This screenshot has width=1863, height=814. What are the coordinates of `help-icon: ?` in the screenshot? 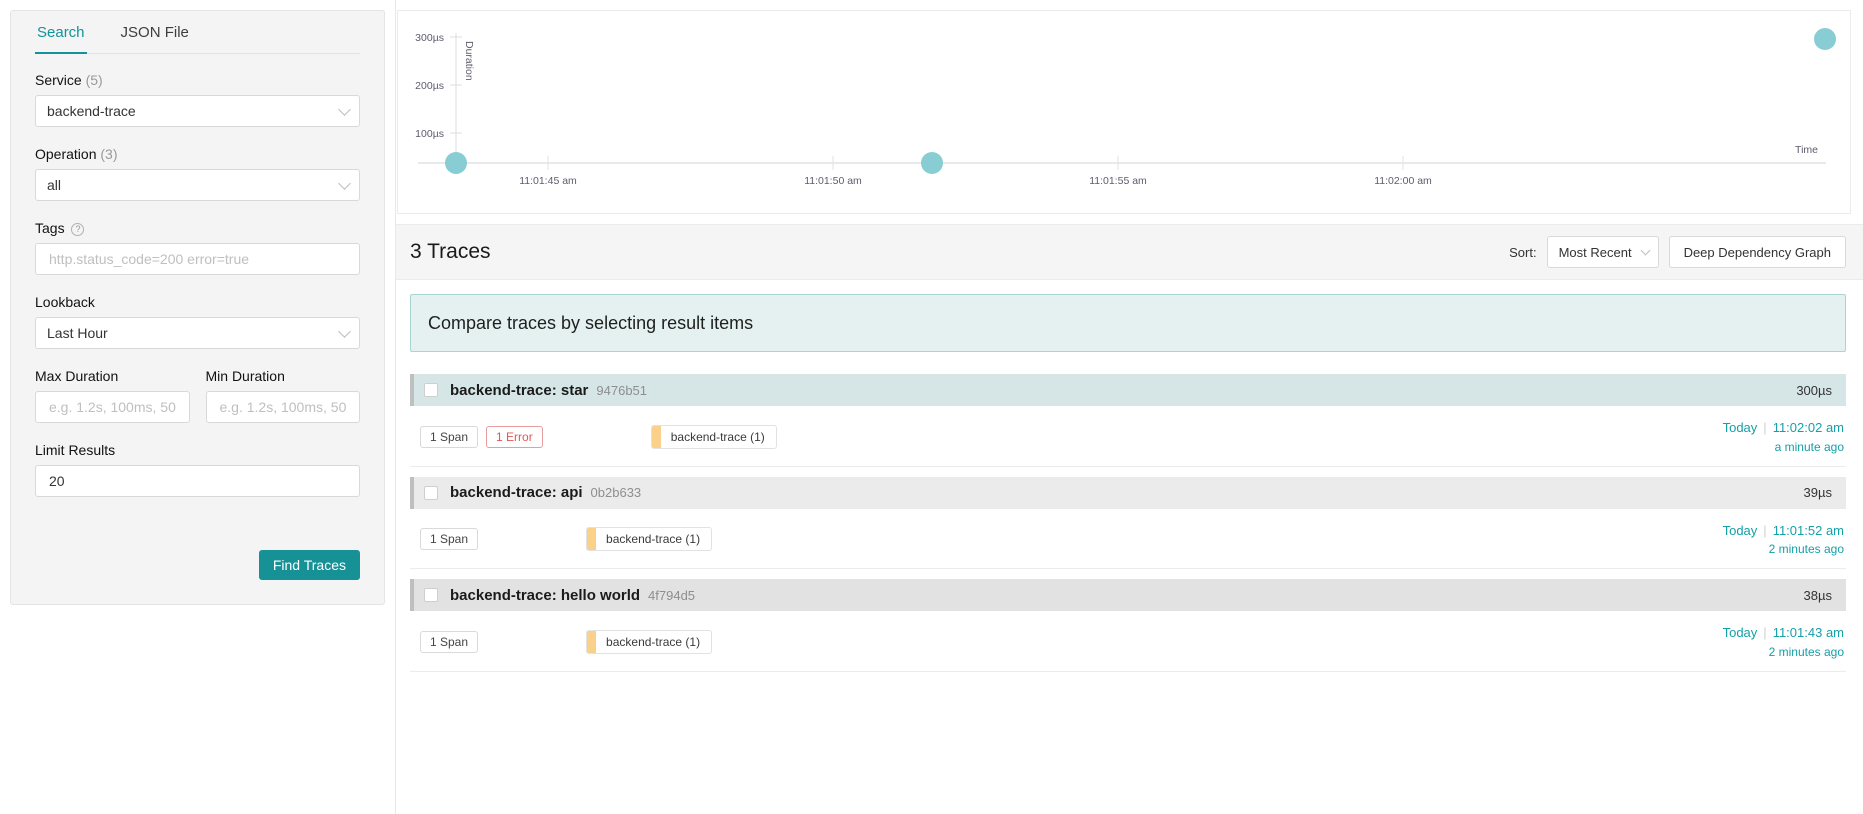 It's located at (78, 229).